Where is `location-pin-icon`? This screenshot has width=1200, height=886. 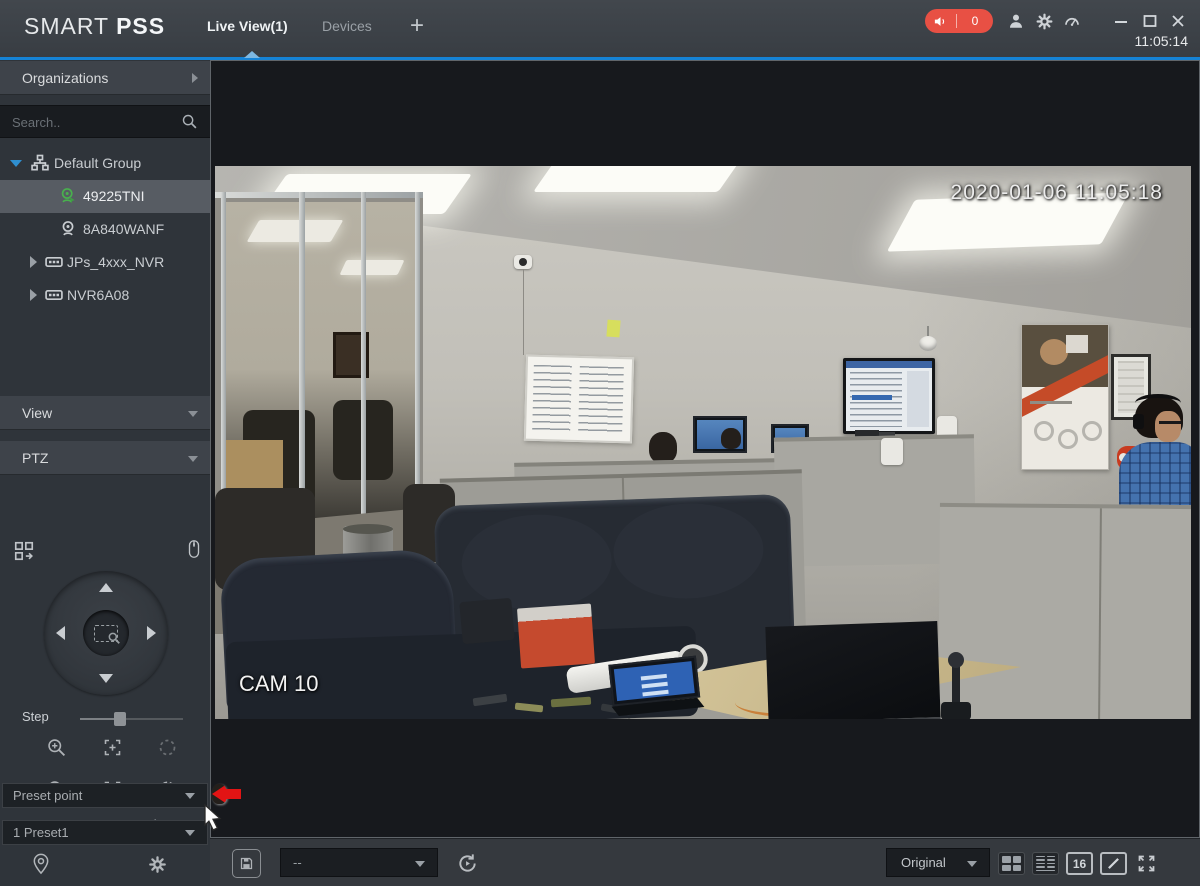 location-pin-icon is located at coordinates (41, 864).